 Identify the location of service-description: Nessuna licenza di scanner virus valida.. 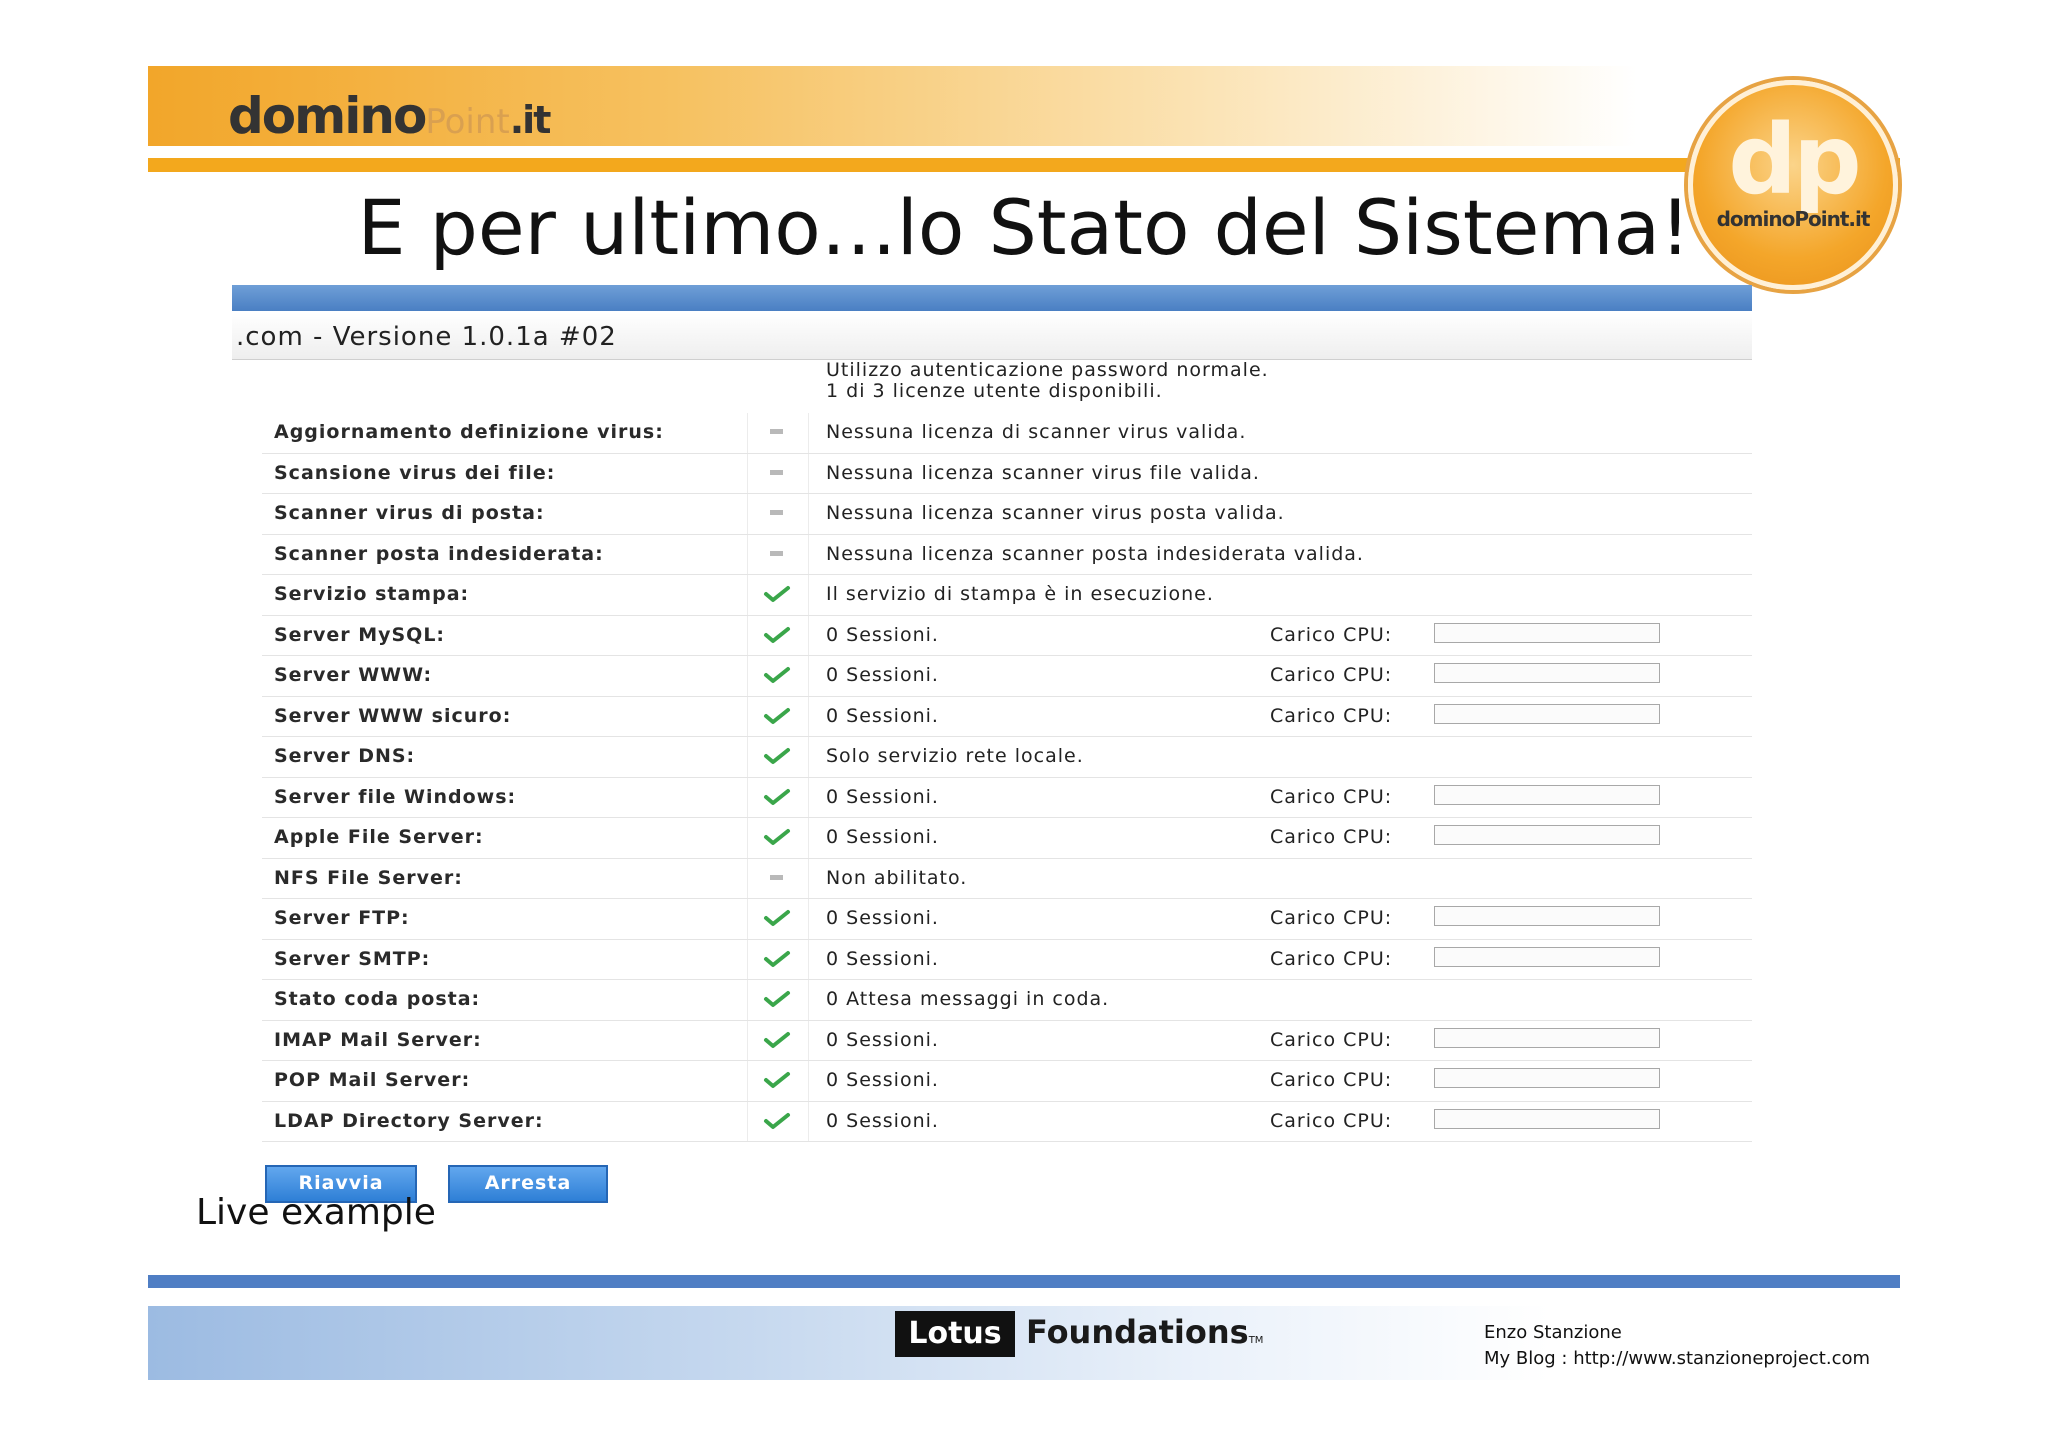
(1036, 432).